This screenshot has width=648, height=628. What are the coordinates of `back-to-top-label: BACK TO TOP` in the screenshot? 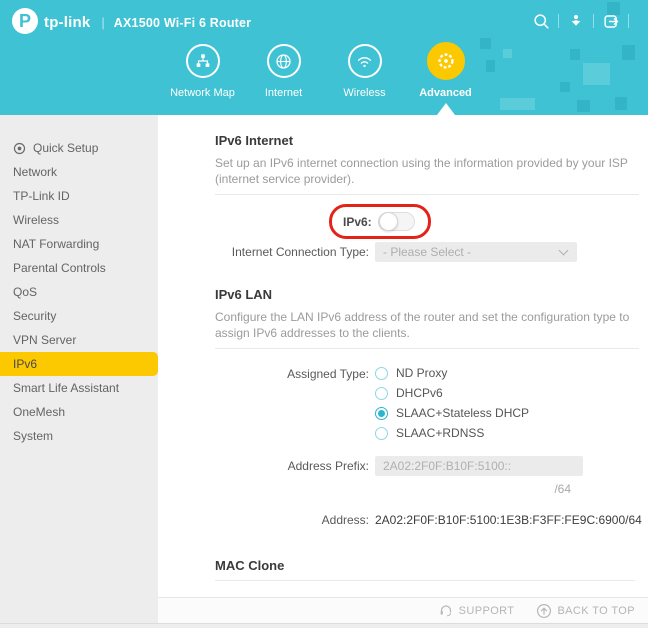 It's located at (596, 610).